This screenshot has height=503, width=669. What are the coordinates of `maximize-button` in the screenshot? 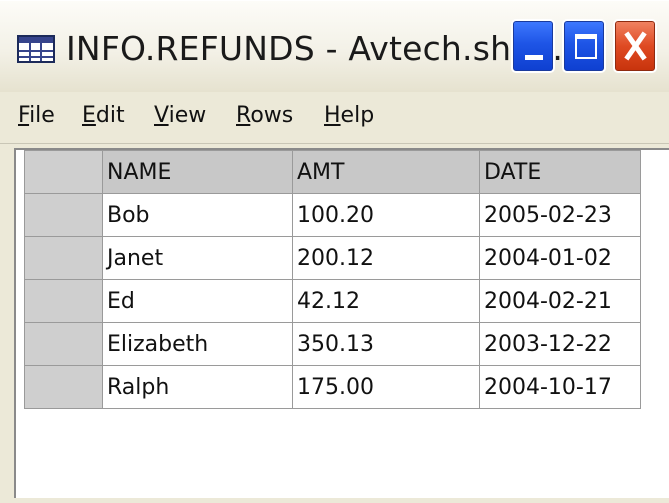 It's located at (584, 46).